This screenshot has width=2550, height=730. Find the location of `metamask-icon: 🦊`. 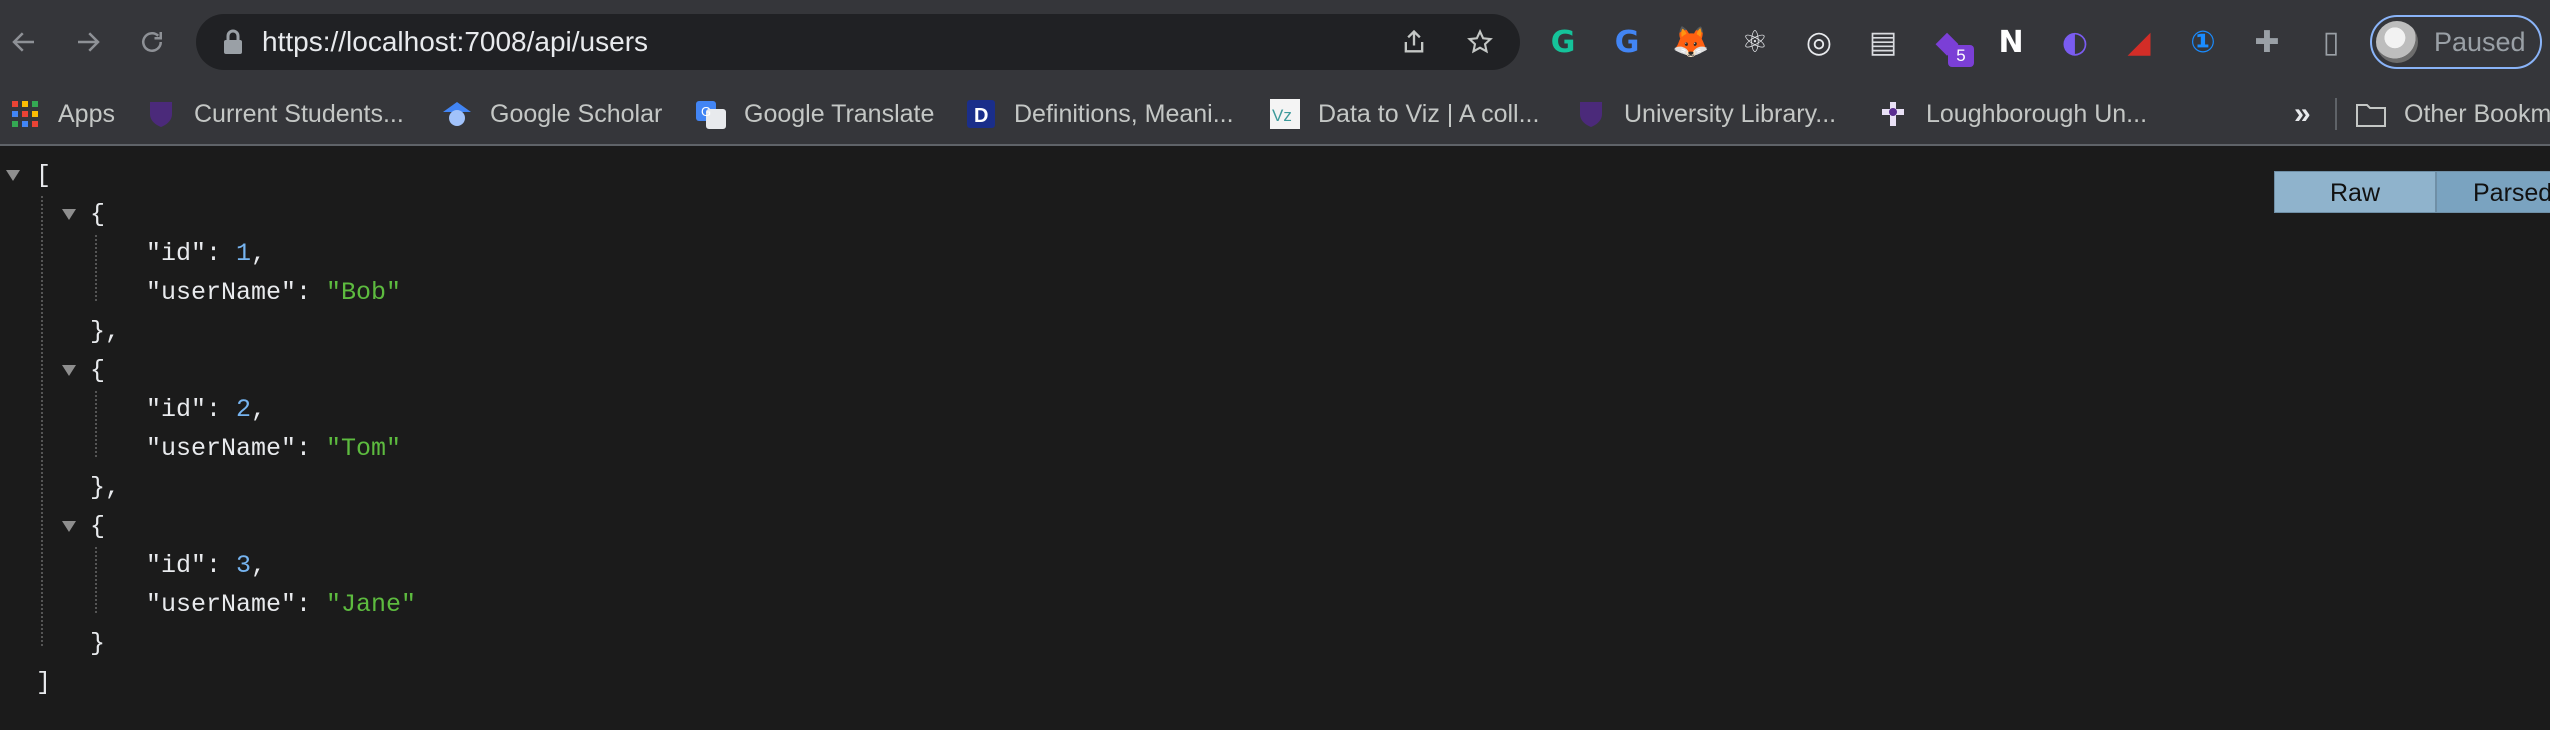

metamask-icon: 🦊 is located at coordinates (1691, 42).